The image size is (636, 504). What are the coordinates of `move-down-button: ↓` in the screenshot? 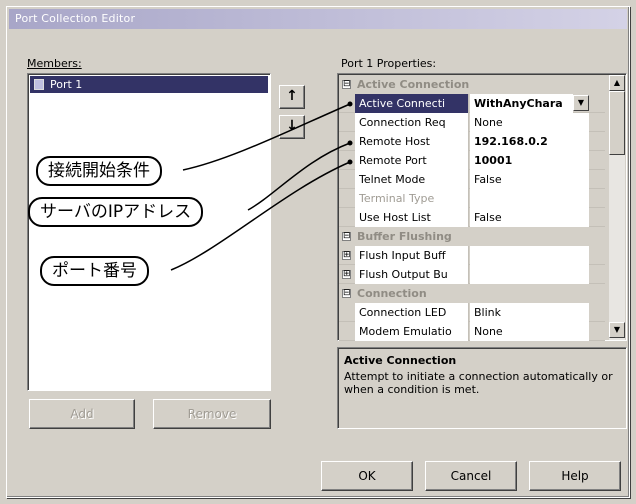 It's located at (292, 127).